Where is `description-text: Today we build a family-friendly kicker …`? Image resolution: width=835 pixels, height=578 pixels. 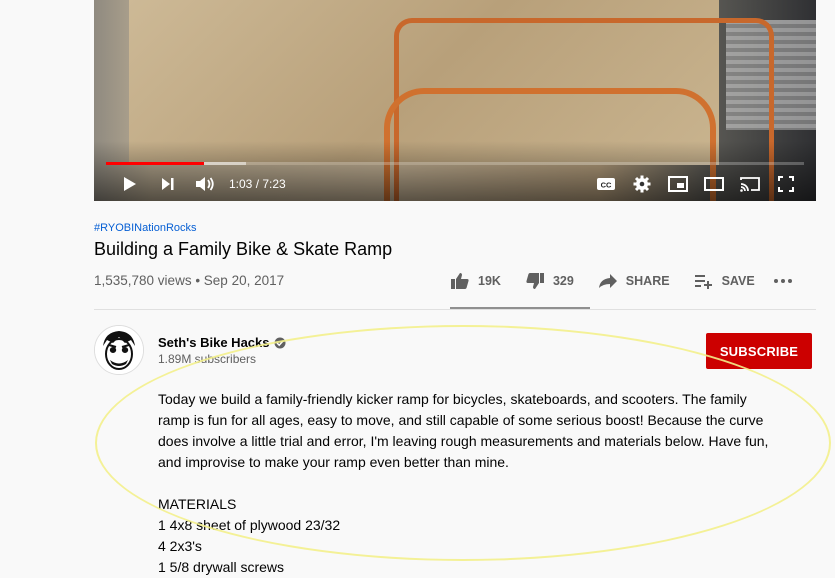
description-text: Today we build a family-friendly kicker … is located at coordinates (463, 430).